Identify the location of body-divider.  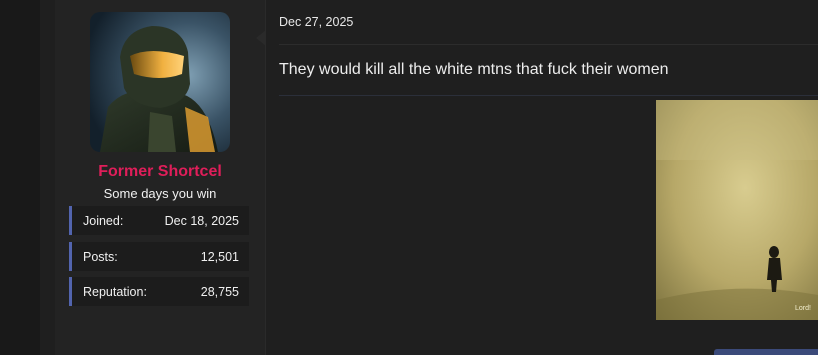
(548, 95).